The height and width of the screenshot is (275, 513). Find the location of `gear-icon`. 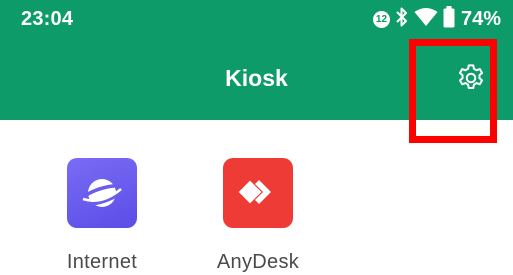

gear-icon is located at coordinates (471, 80).